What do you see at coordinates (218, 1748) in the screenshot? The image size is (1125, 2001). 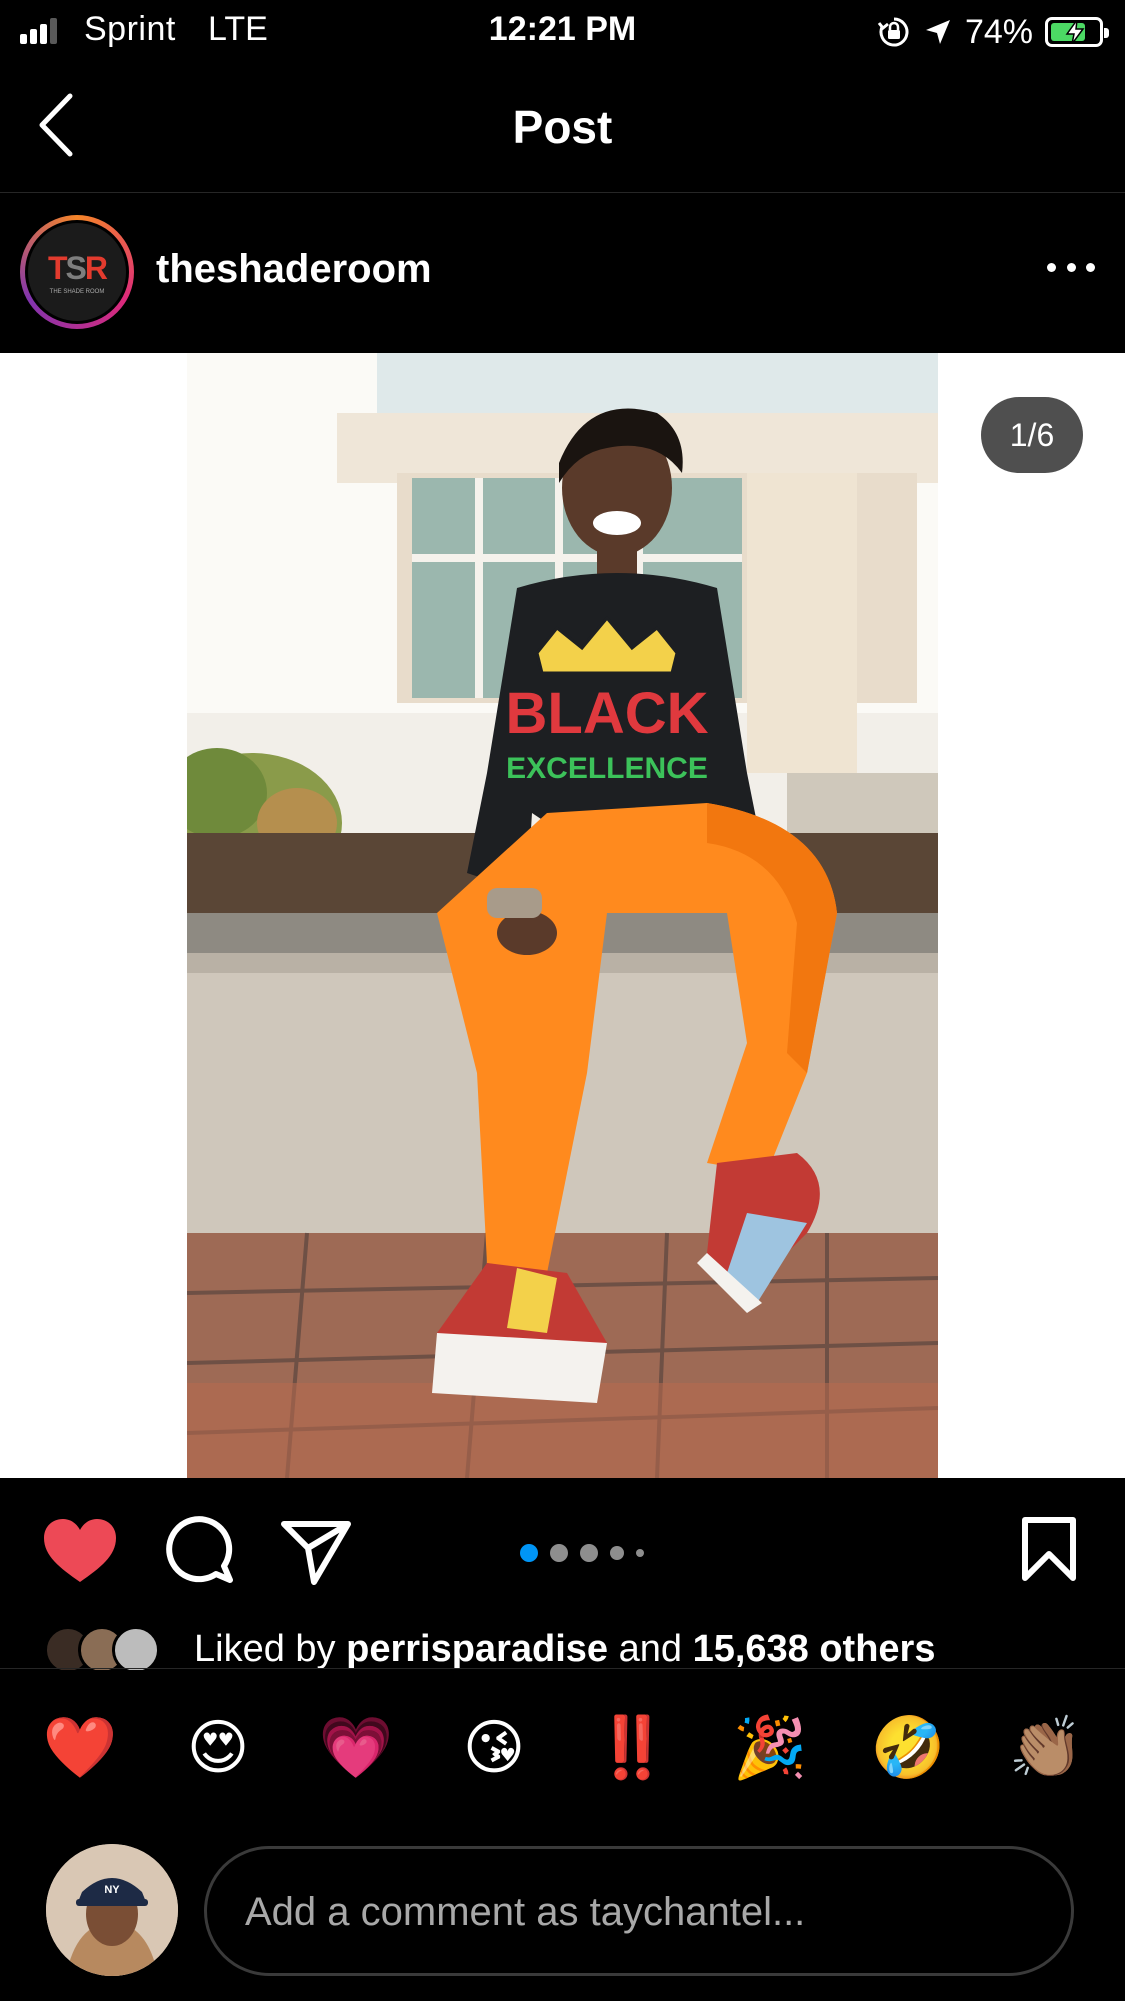 I see `reaction-heart-eyes-button: 😍` at bounding box center [218, 1748].